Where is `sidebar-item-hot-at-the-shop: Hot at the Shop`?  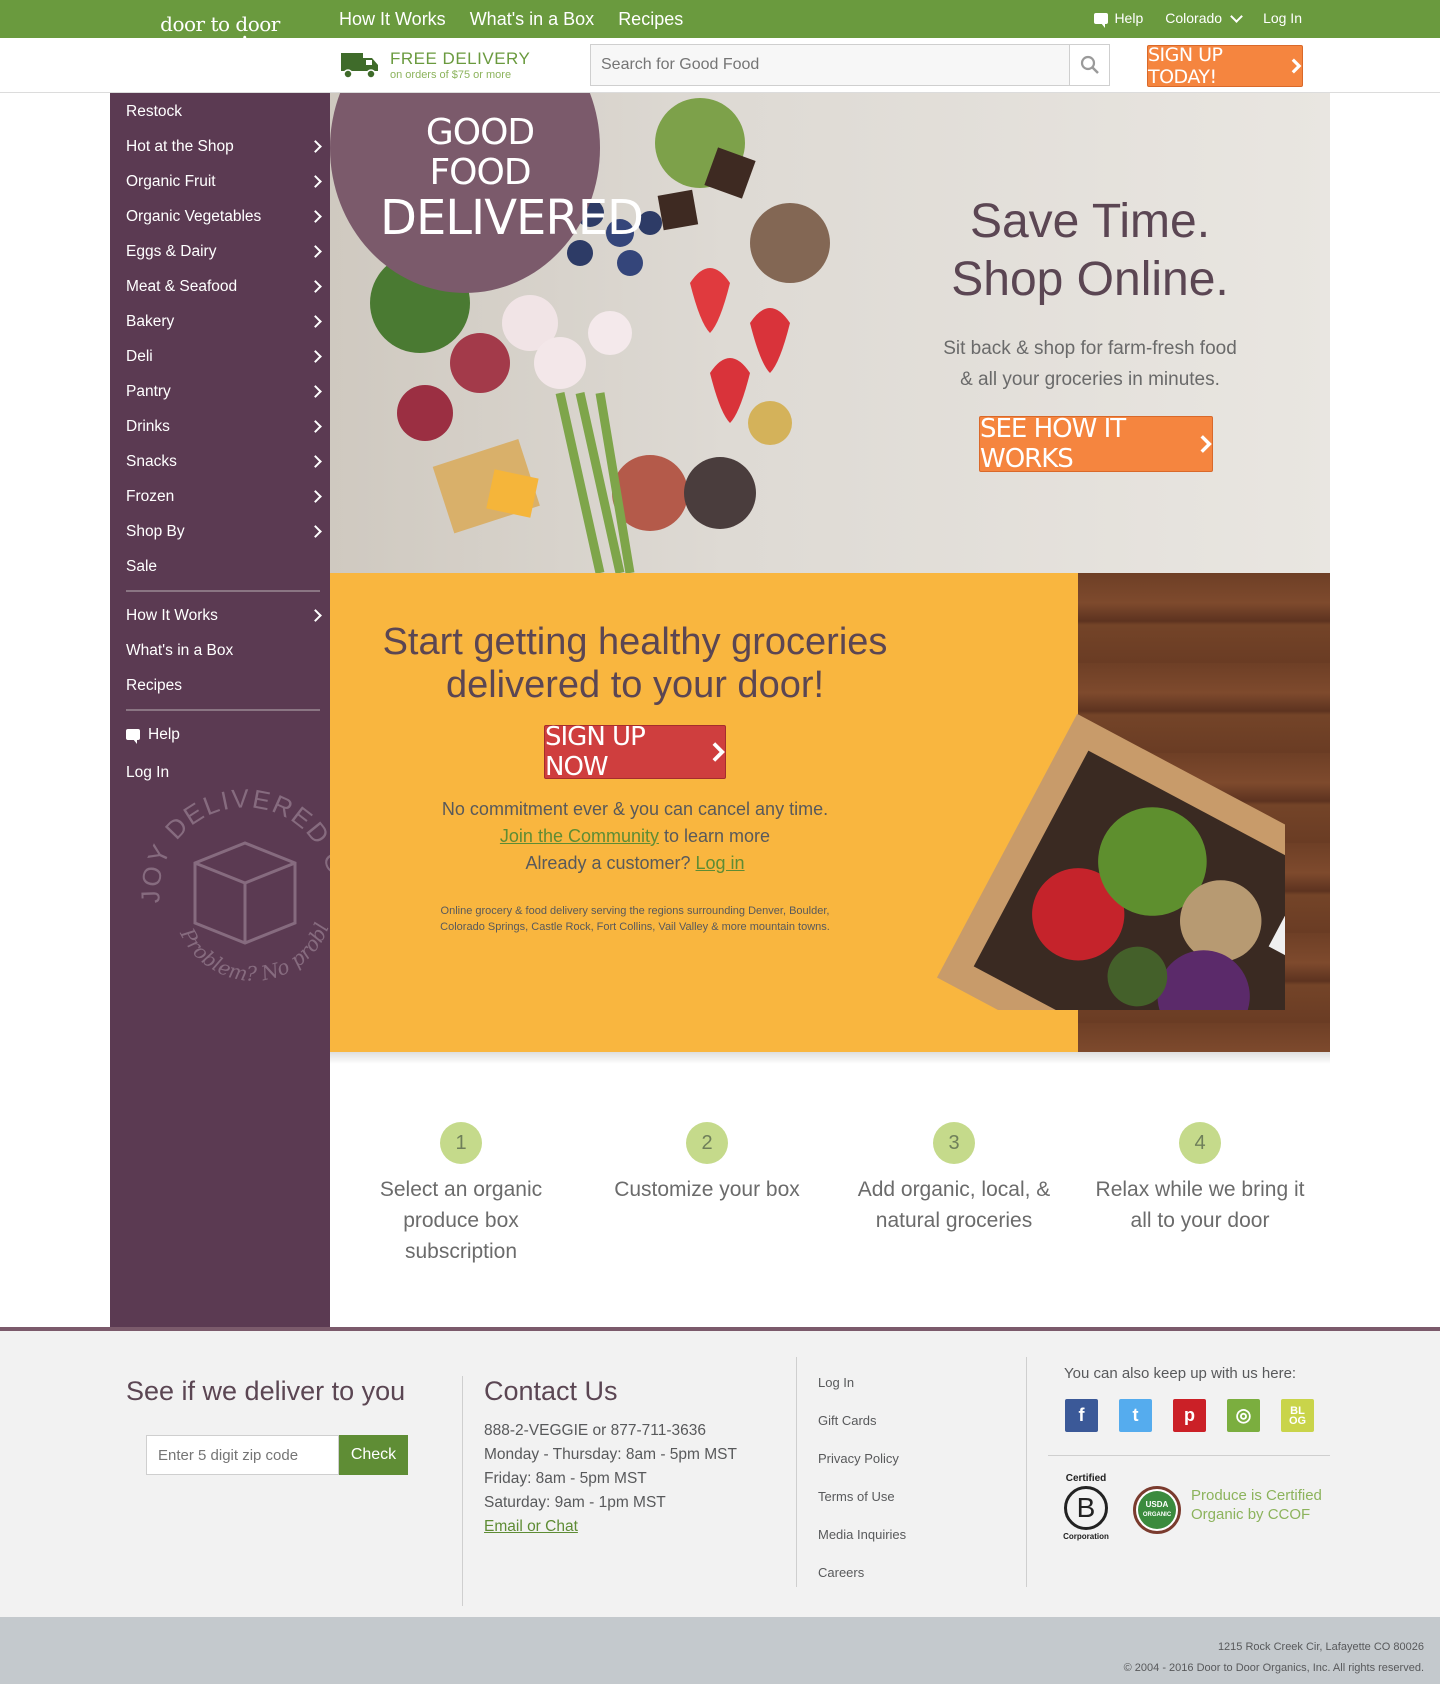
sidebar-item-hot-at-the-shop: Hot at the Shop is located at coordinates (220, 146).